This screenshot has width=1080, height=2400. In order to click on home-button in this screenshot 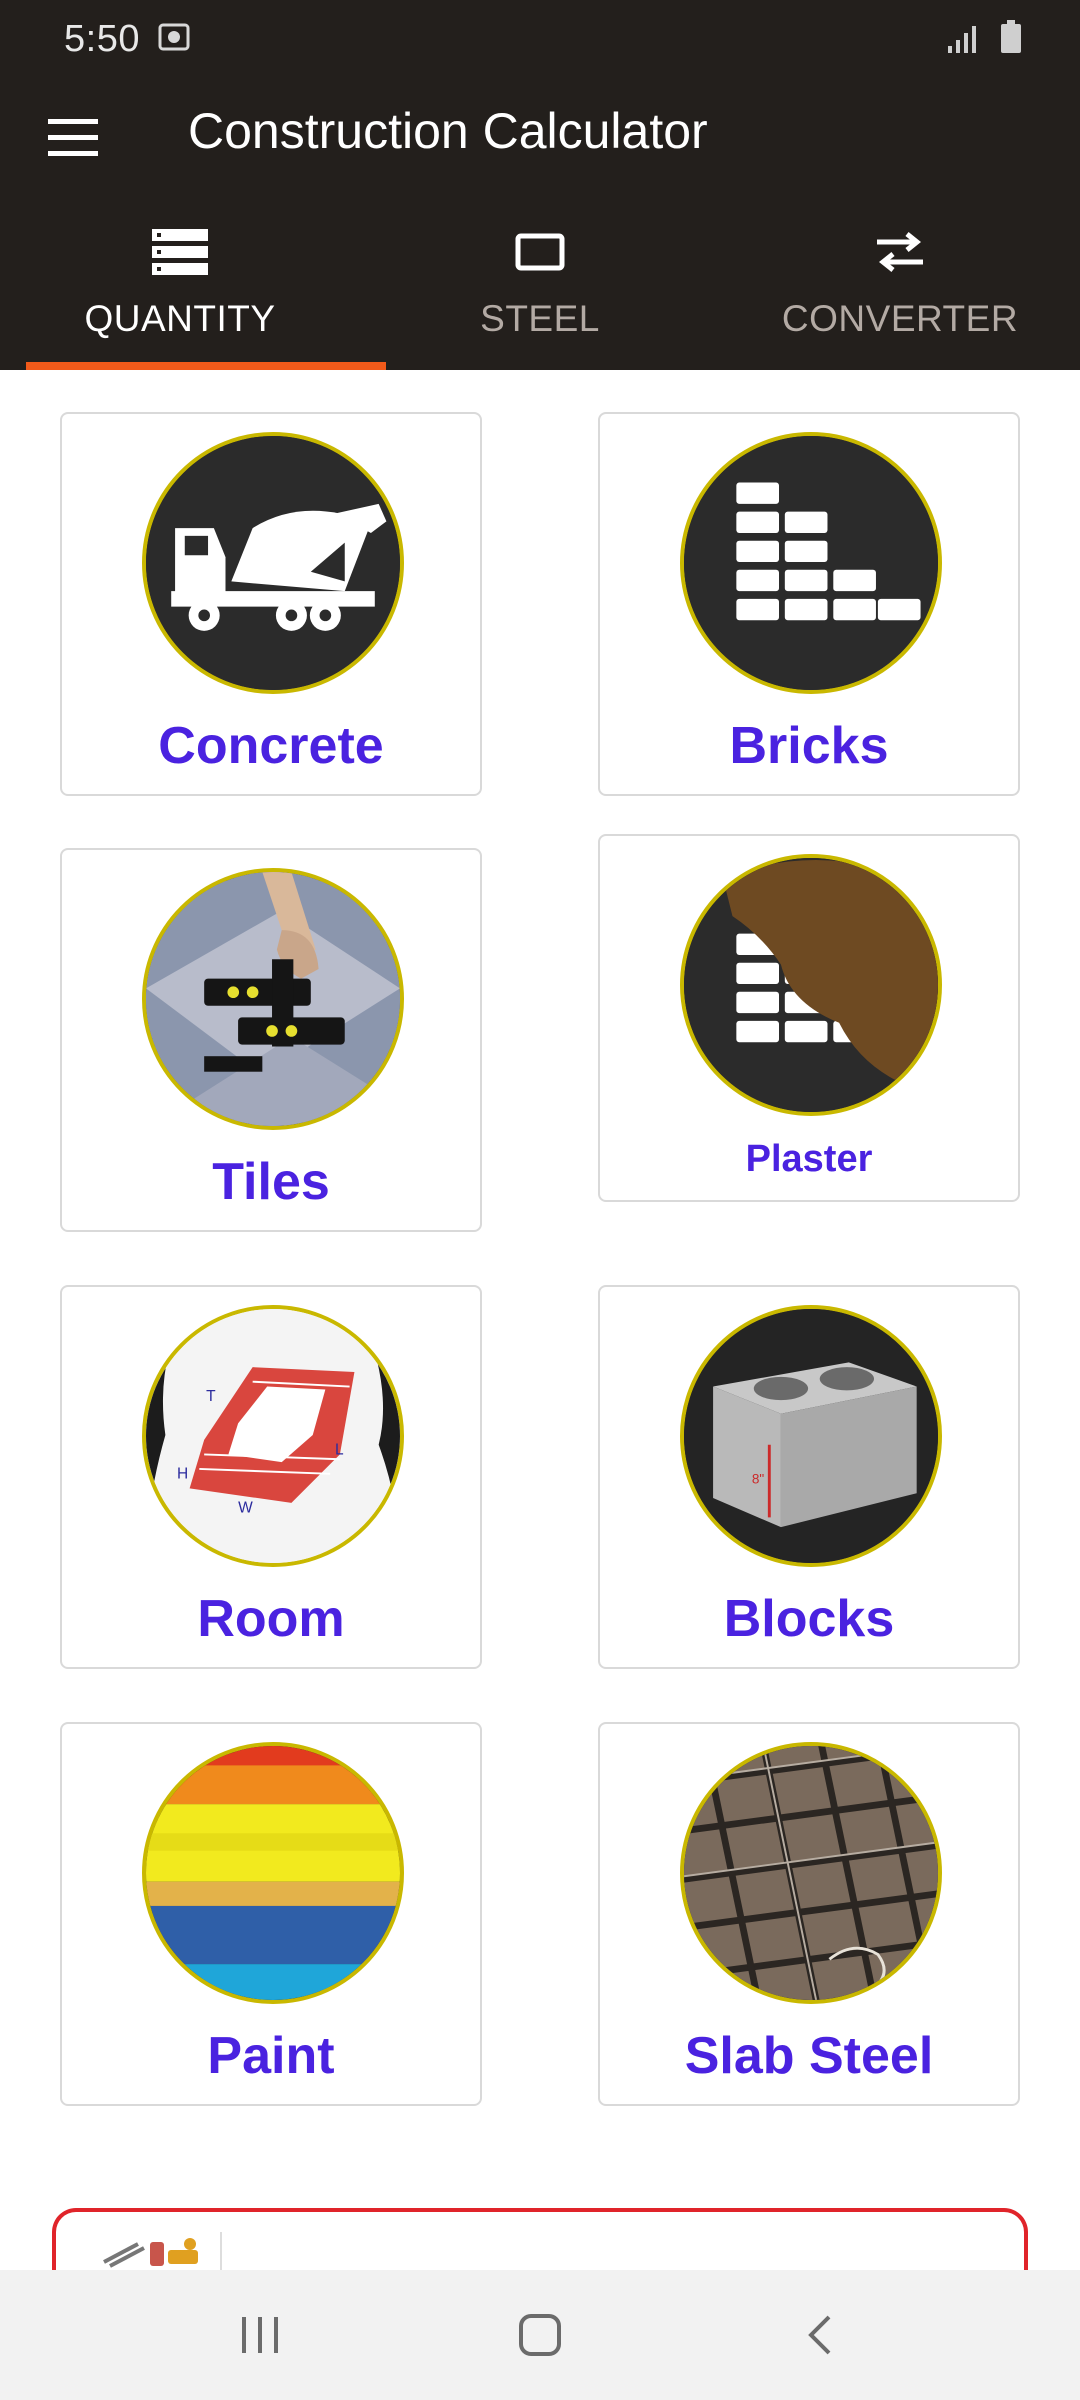, I will do `click(540, 2335)`.